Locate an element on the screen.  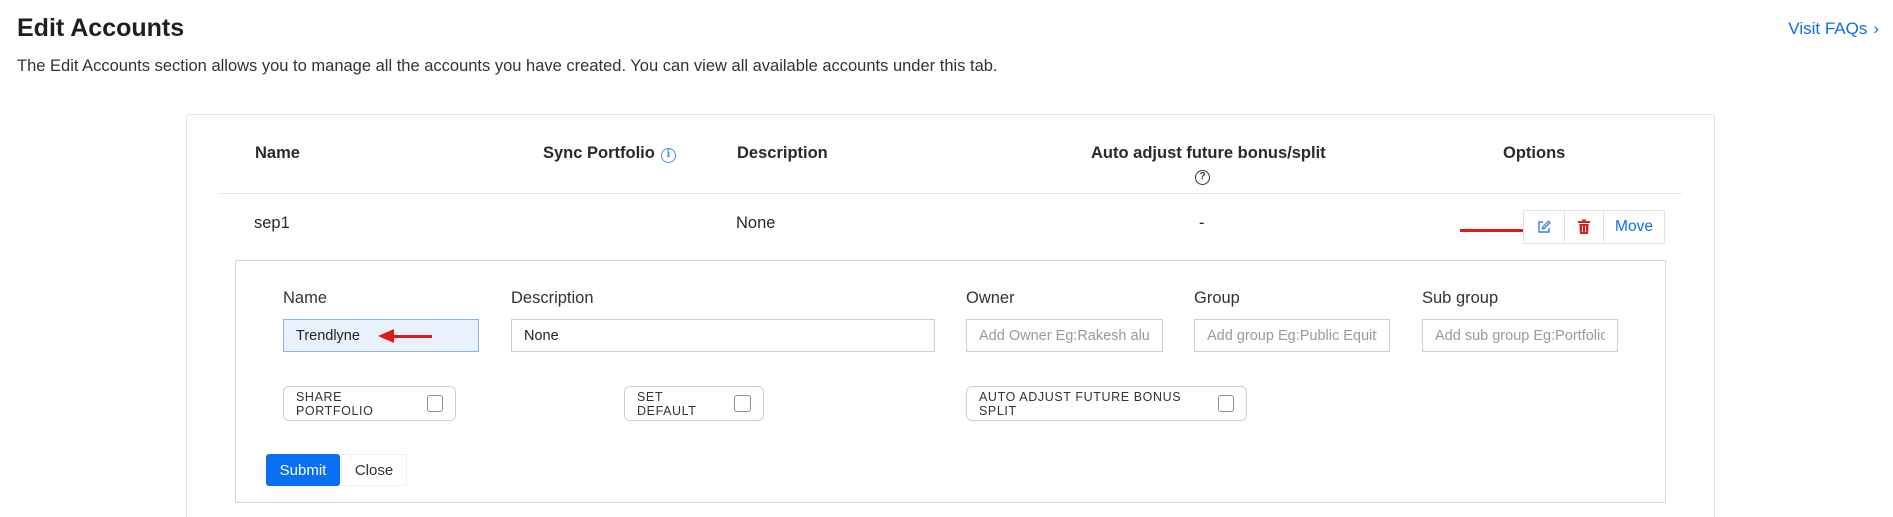
row-account-name: sep1 is located at coordinates (272, 223).